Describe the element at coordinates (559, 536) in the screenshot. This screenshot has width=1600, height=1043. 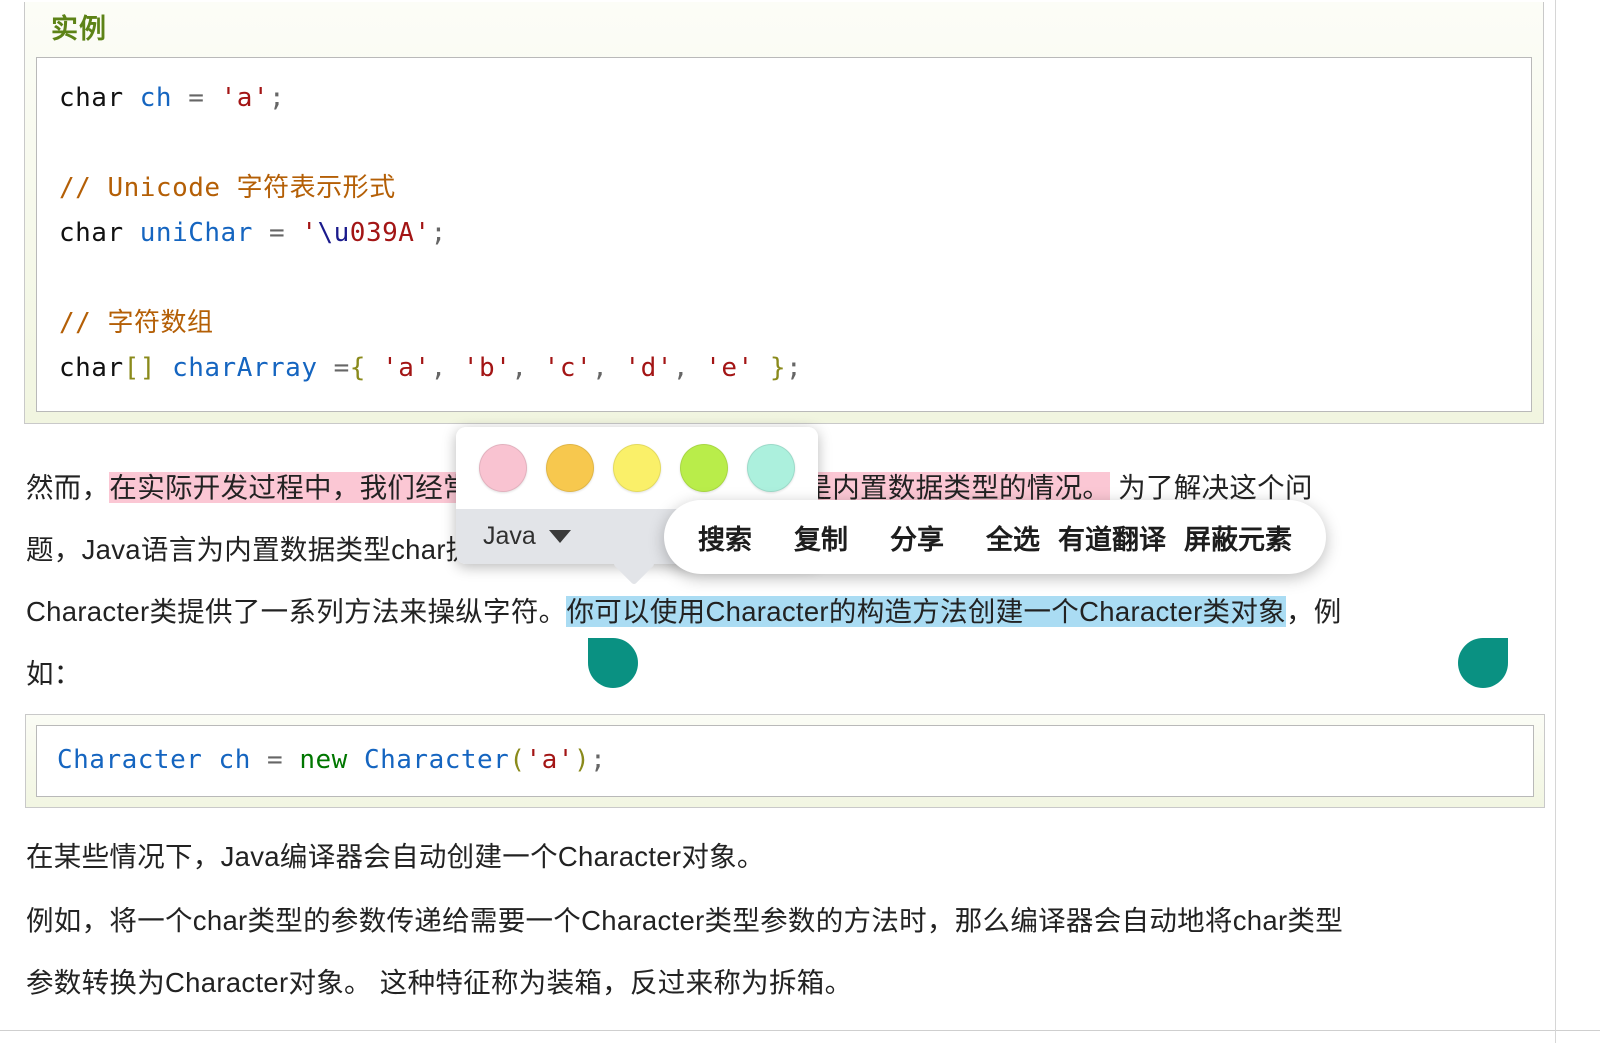
I see `chevron-down-icon` at that location.